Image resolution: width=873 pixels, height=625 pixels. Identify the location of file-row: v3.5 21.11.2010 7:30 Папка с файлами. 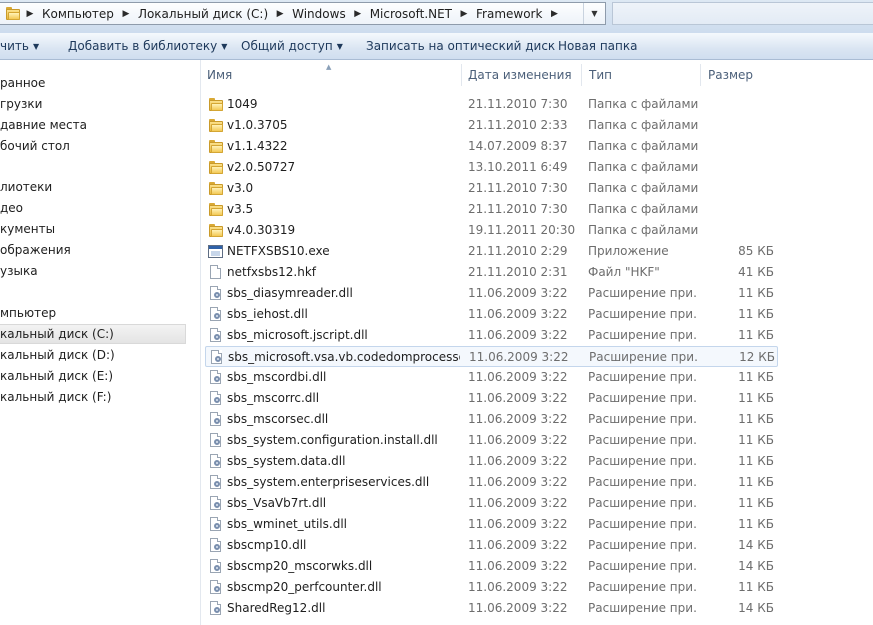
(491, 209).